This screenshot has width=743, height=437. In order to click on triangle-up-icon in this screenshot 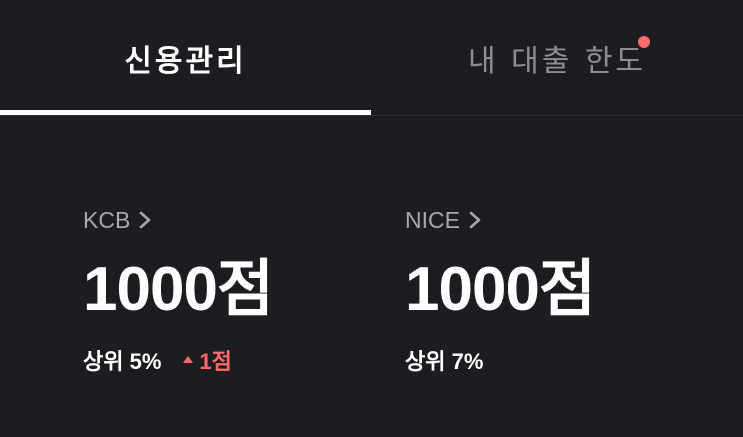, I will do `click(188, 359)`.